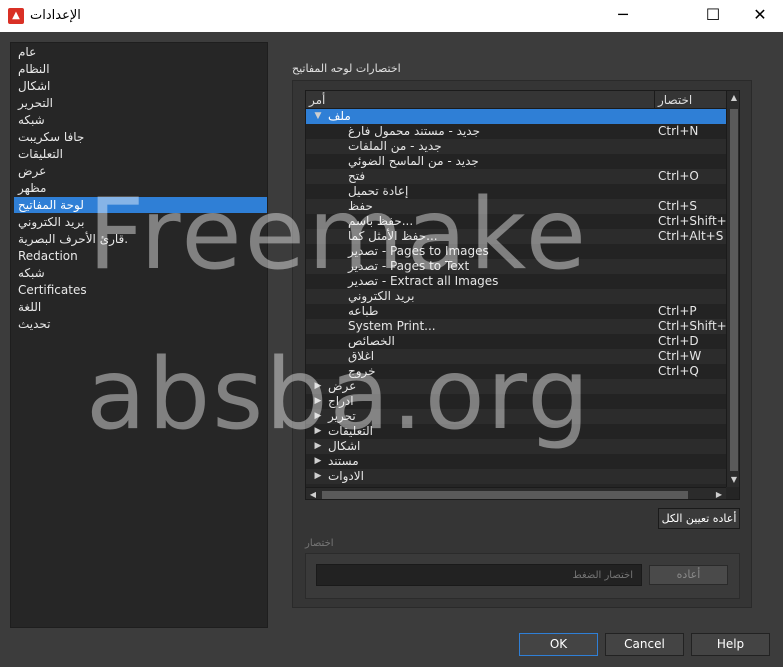 The width and height of the screenshot is (783, 667). I want to click on tree-command-row: جديد - من الماسح الضوئي, so click(516, 161).